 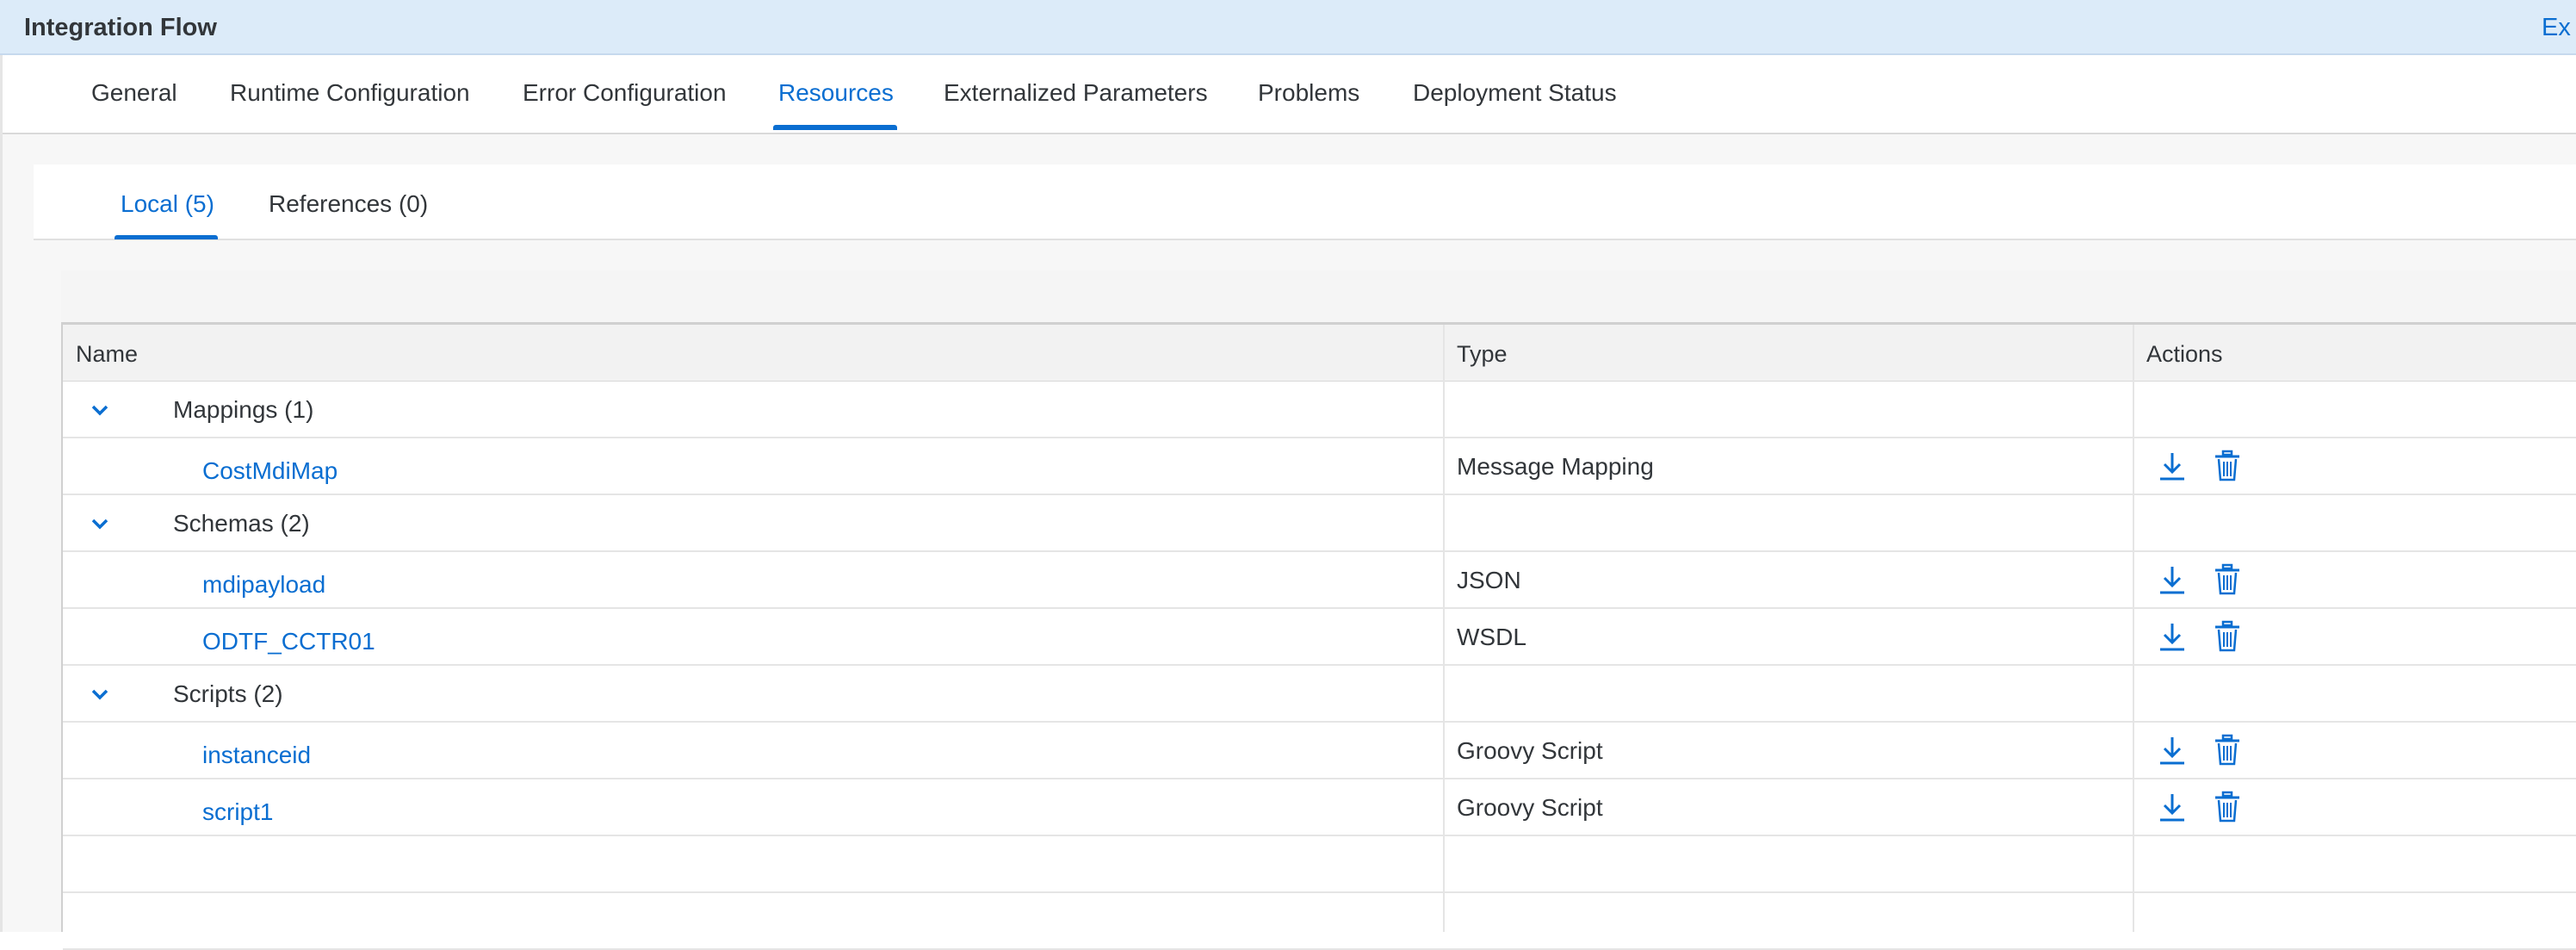 I want to click on subtab-references: References (0), so click(x=348, y=204).